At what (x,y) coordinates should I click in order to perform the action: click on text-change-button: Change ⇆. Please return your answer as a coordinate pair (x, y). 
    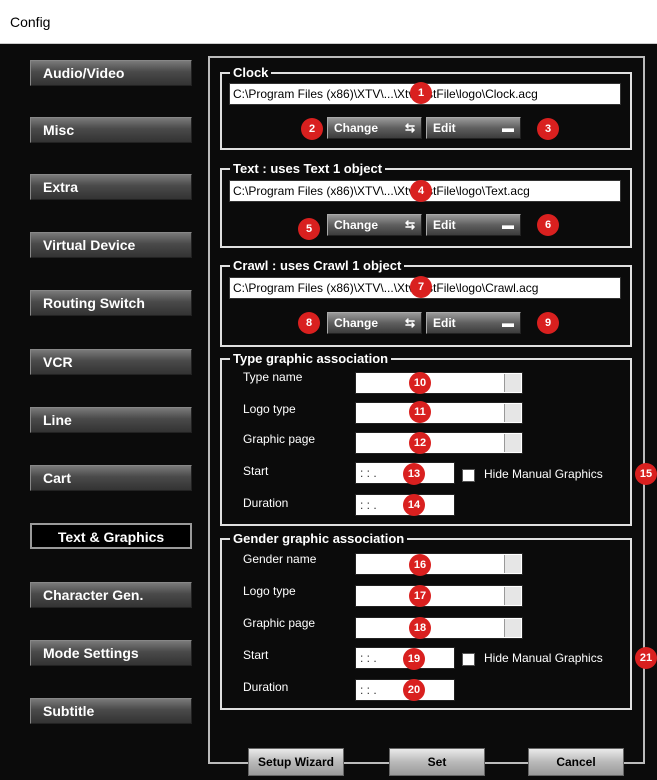
    Looking at the image, I should click on (374, 225).